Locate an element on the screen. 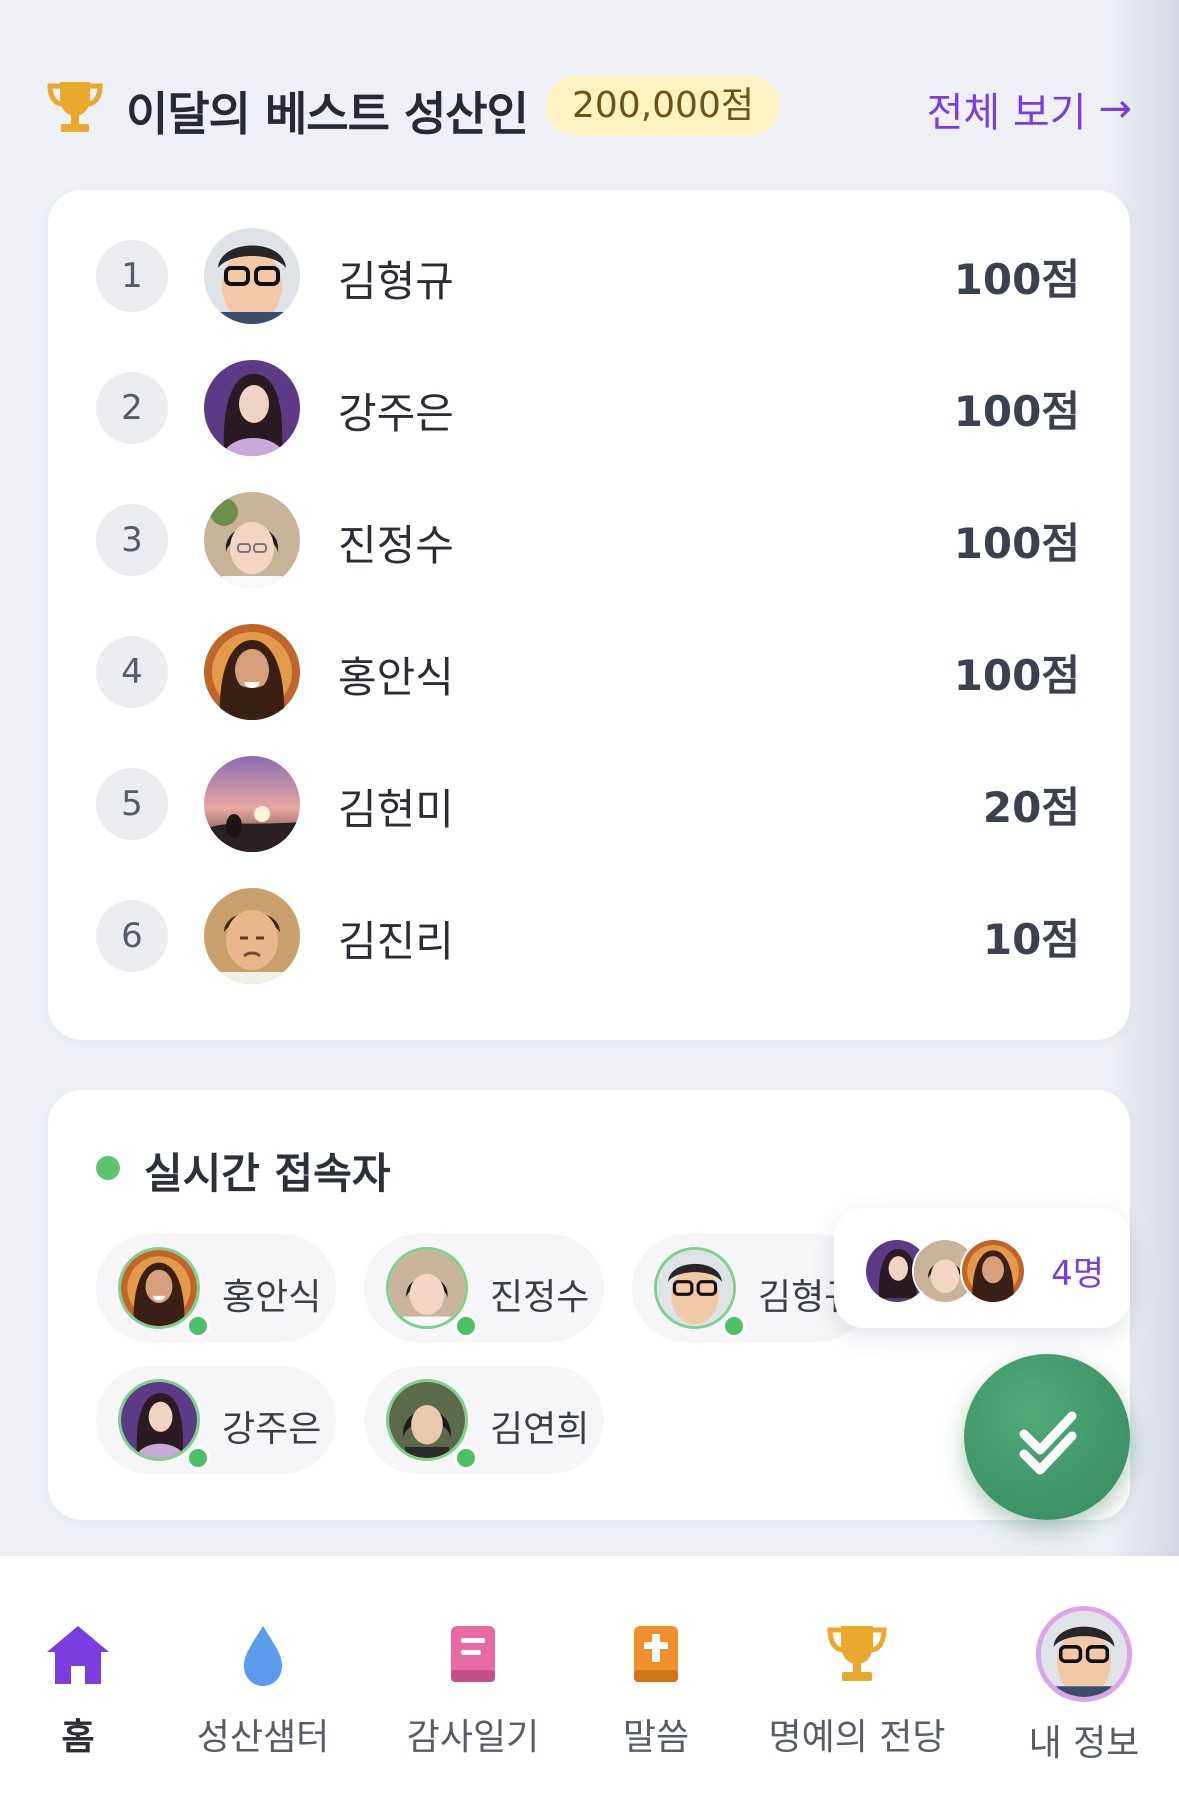  member-score: 20점 is located at coordinates (1031, 807).